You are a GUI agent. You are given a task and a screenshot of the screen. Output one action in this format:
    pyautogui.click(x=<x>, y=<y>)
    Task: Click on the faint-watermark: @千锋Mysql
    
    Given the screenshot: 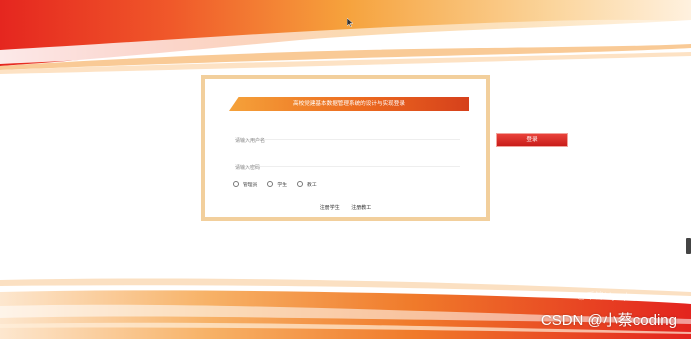 What is the action you would take?
    pyautogui.click(x=602, y=296)
    